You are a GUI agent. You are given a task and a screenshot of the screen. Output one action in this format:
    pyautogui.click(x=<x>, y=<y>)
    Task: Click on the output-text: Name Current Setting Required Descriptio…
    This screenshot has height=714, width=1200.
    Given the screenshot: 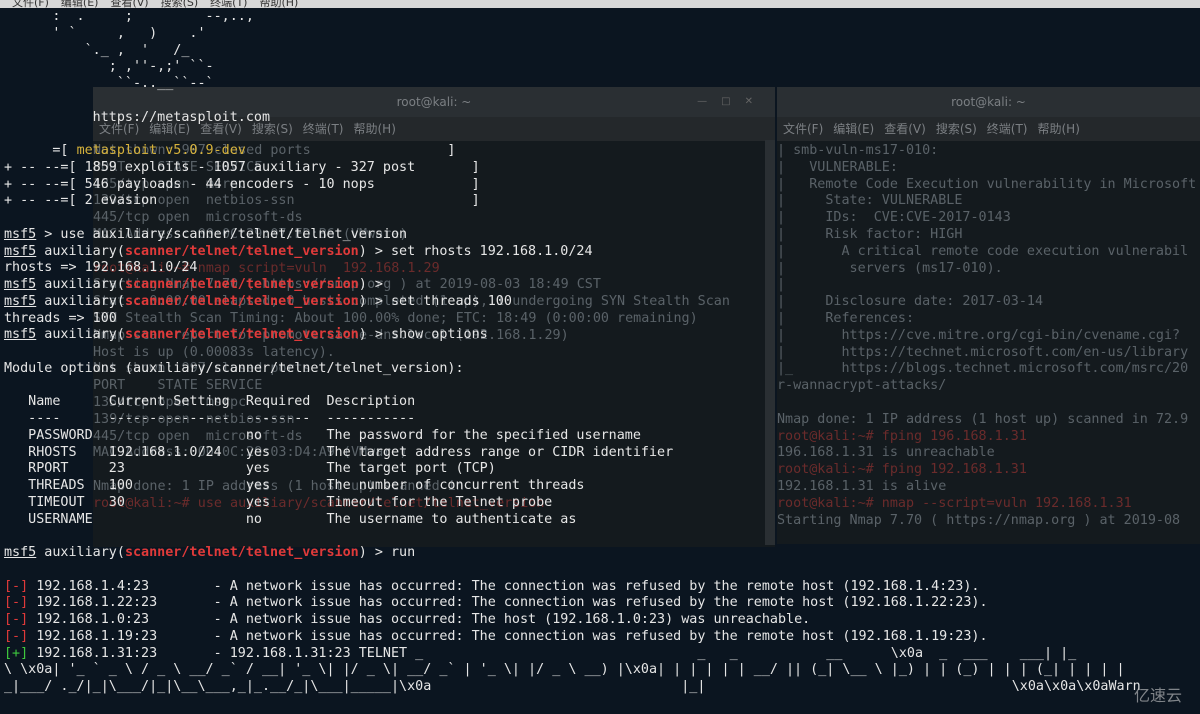 What is the action you would take?
    pyautogui.click(x=210, y=402)
    